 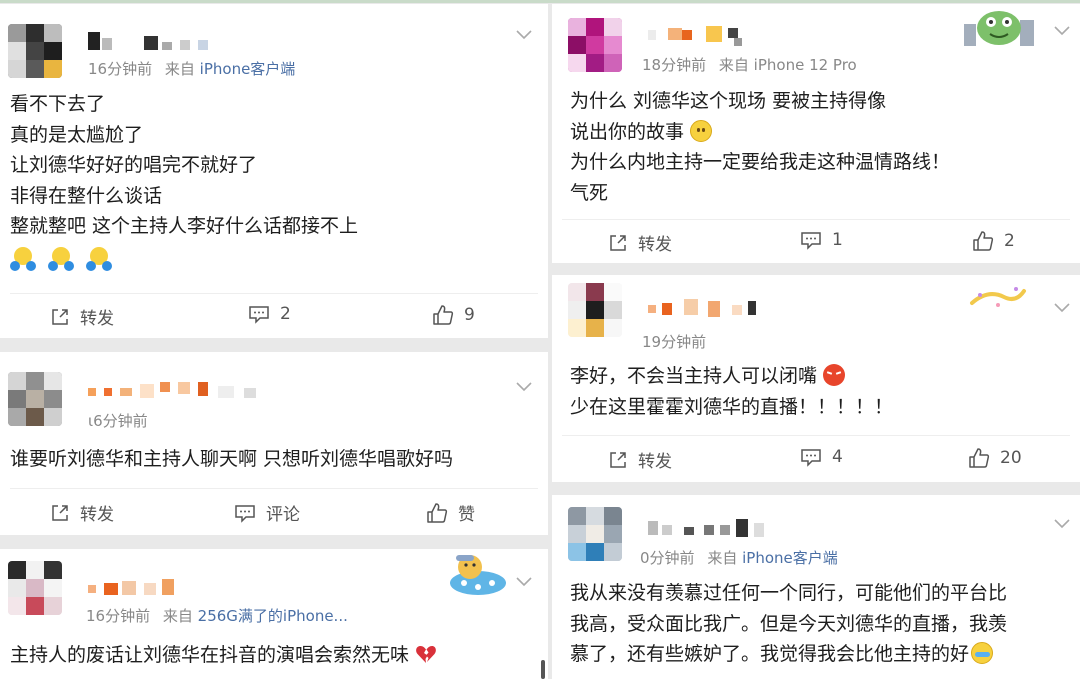 What do you see at coordinates (543, 669) in the screenshot?
I see `scrollbar` at bounding box center [543, 669].